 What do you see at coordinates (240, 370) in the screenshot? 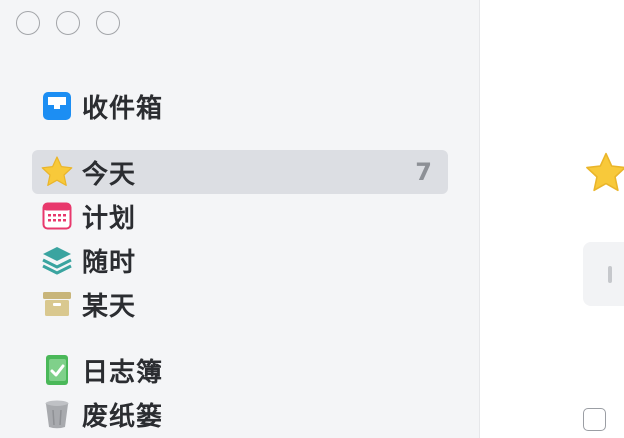
I see `sidebar-item-logbook: 日志簿` at bounding box center [240, 370].